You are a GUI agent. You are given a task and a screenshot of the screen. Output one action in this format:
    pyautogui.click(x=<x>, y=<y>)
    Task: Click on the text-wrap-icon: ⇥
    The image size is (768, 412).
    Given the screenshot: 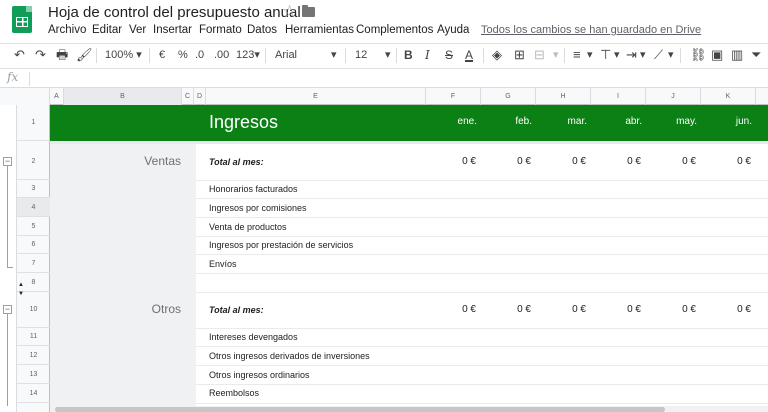 What is the action you would take?
    pyautogui.click(x=631, y=55)
    